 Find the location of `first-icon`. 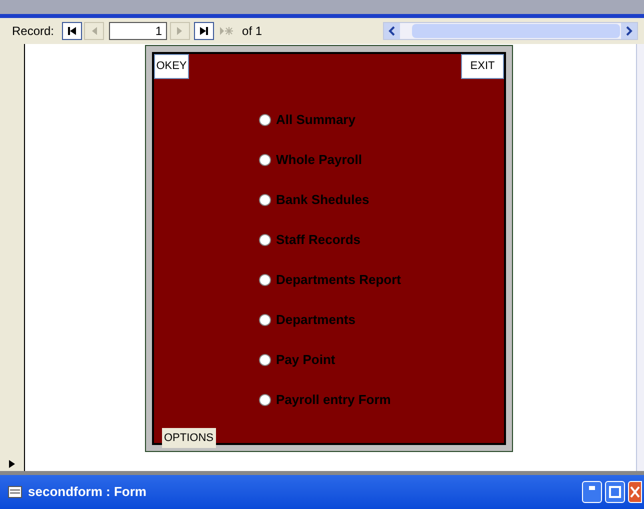

first-icon is located at coordinates (72, 31).